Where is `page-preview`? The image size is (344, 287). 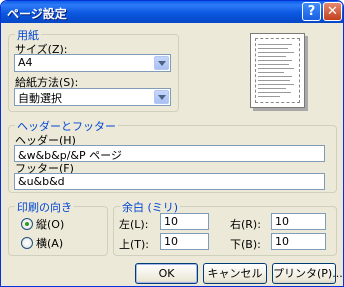 page-preview is located at coordinates (277, 70).